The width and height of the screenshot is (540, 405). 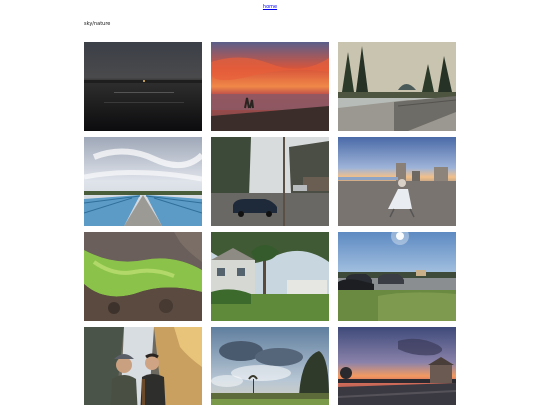 What do you see at coordinates (397, 86) in the screenshot?
I see `photo-promenade-trees` at bounding box center [397, 86].